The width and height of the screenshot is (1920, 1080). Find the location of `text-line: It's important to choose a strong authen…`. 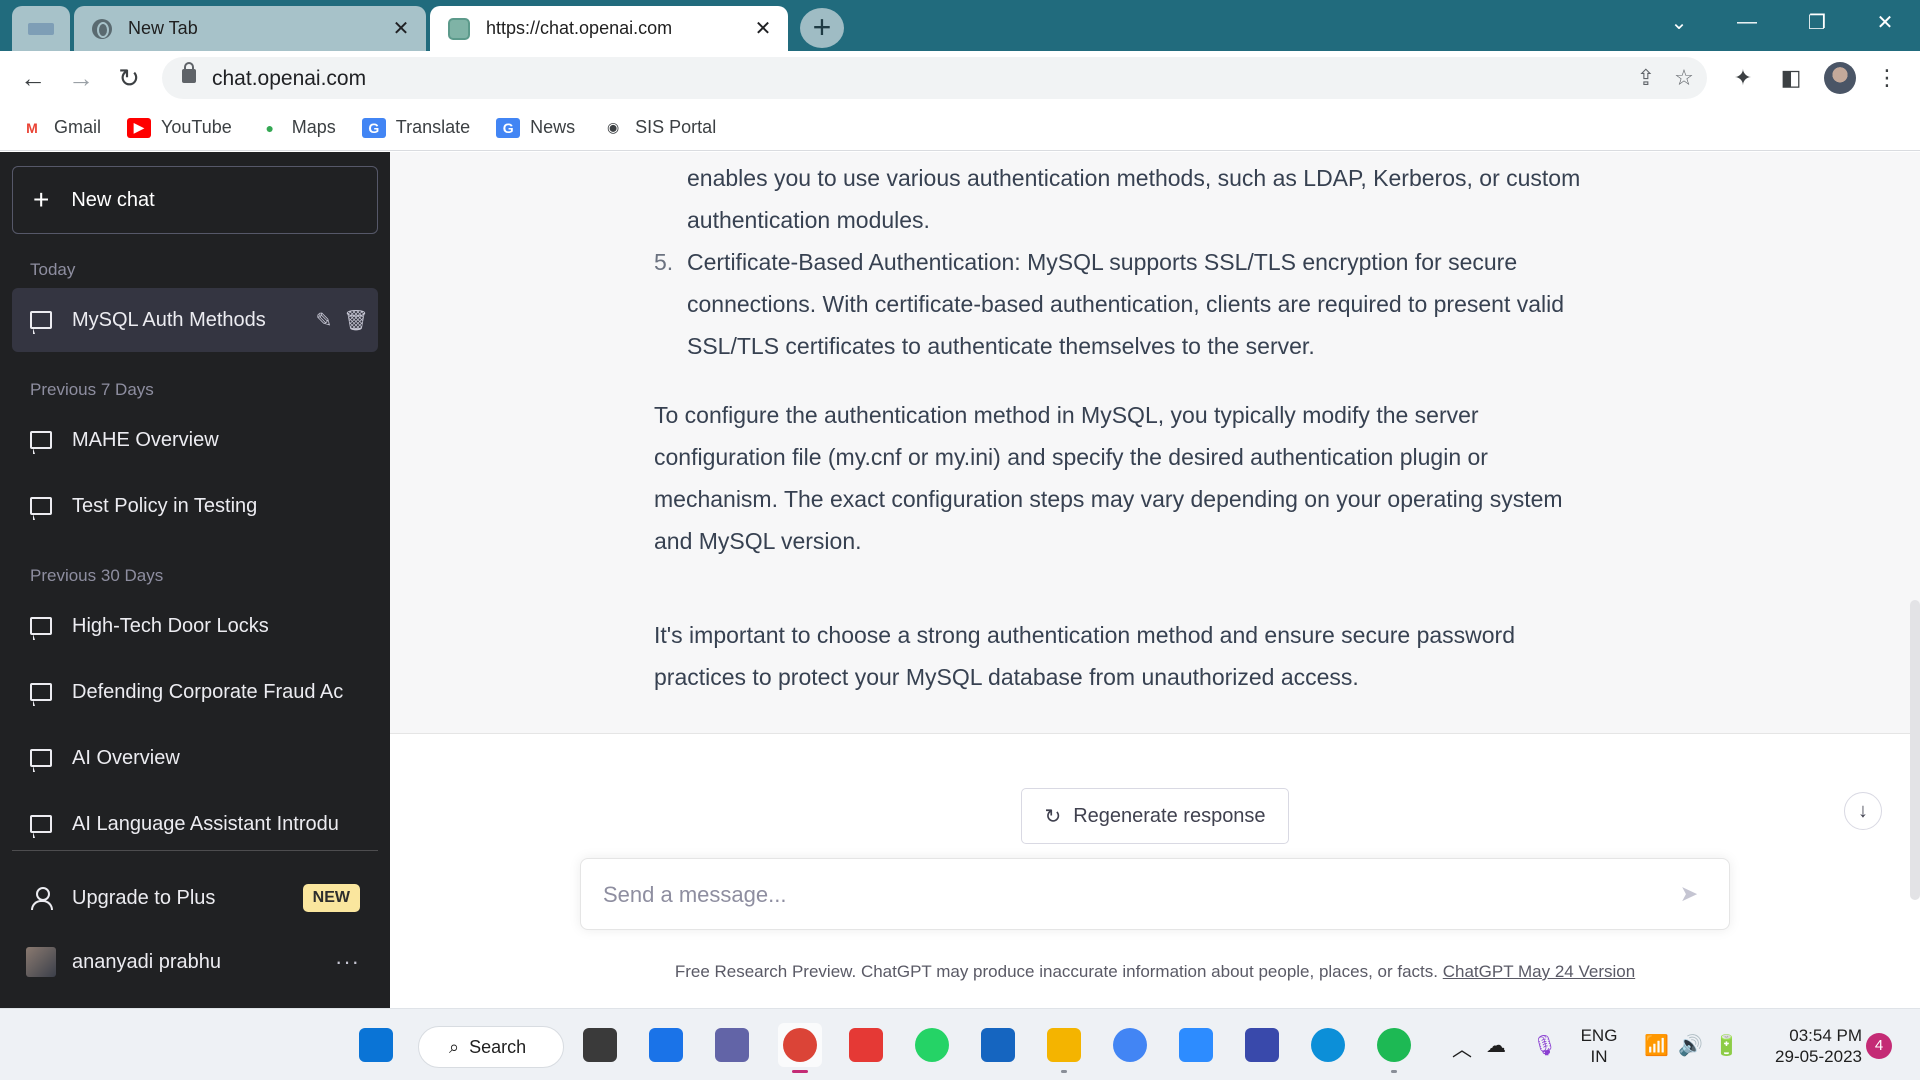

text-line: It's important to choose a strong authen… is located at coordinates (1085, 635).